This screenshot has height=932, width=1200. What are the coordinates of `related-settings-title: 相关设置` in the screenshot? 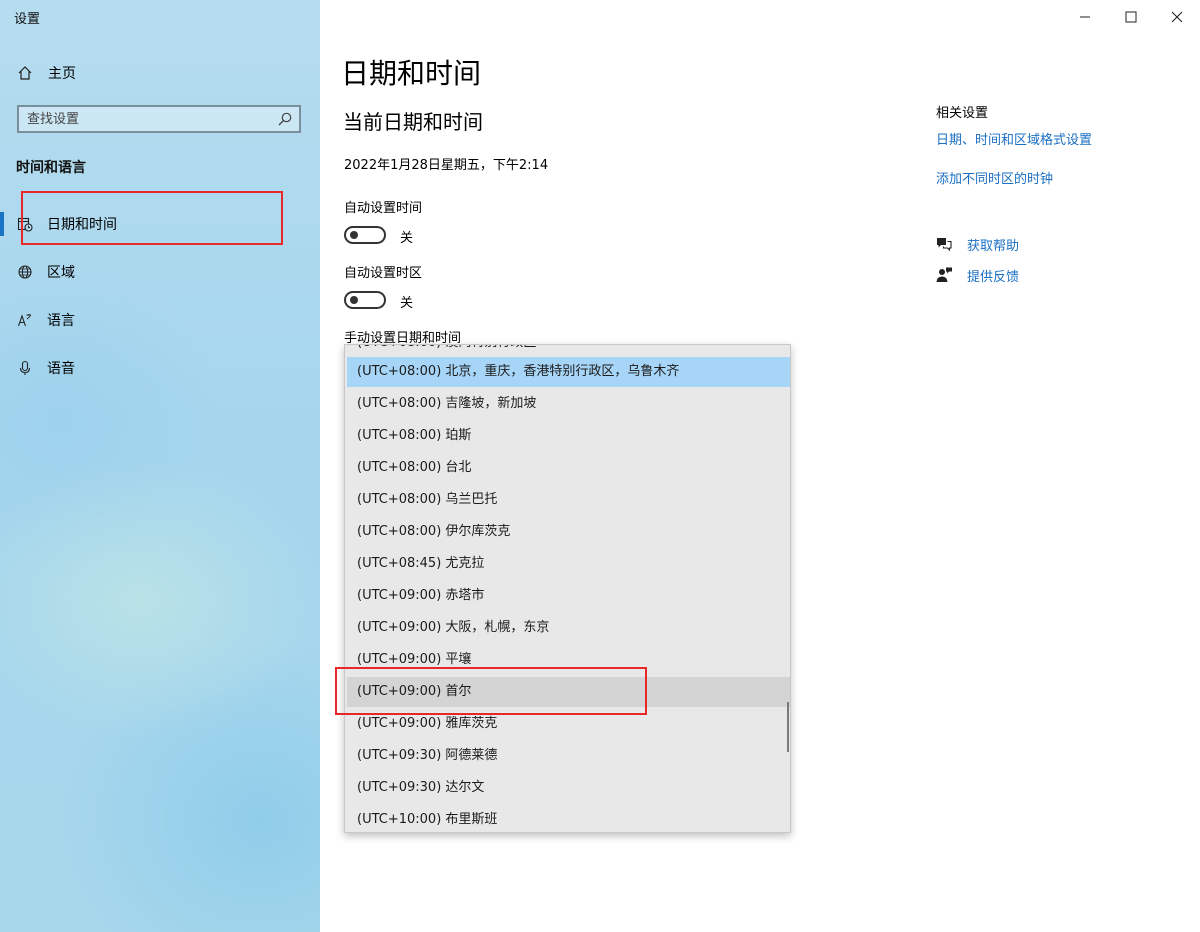 It's located at (962, 113).